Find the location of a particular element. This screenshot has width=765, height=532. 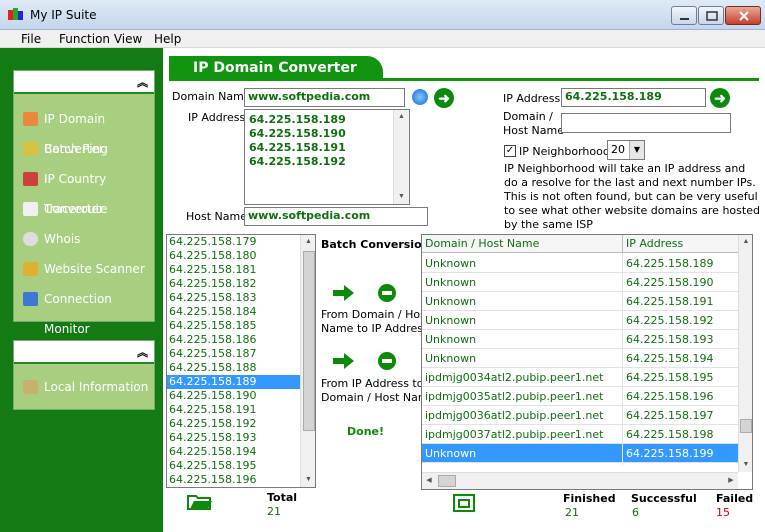

menu-help: Help is located at coordinates (167, 39).